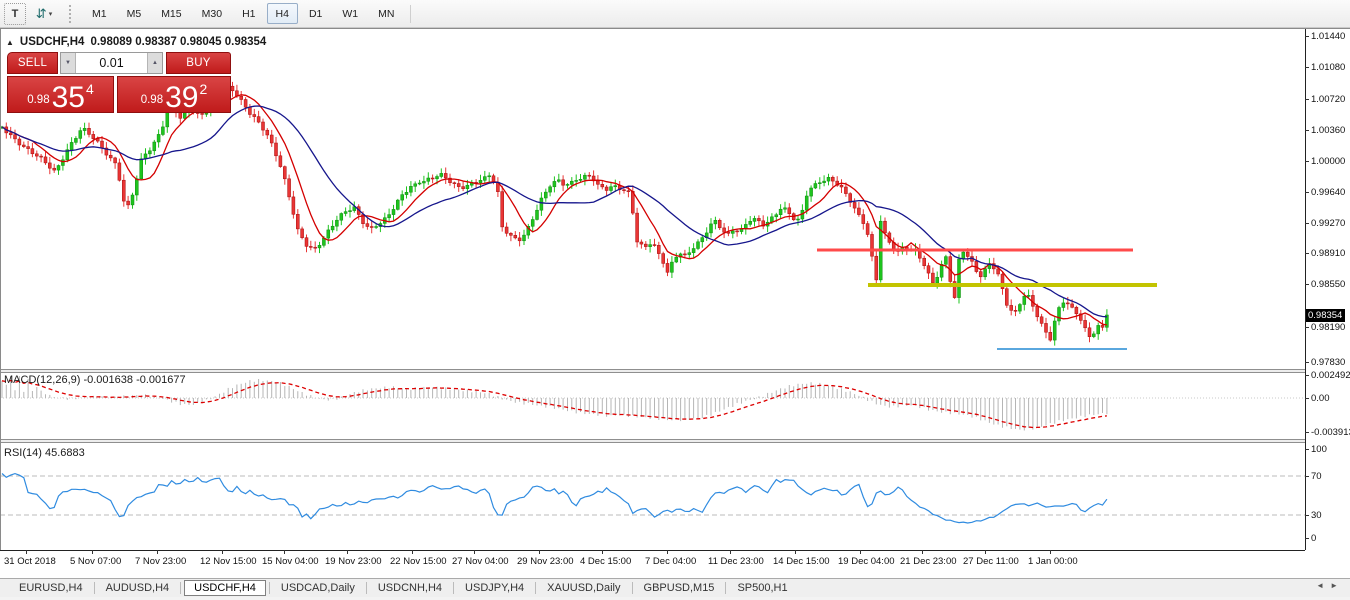 This screenshot has width=1350, height=600. What do you see at coordinates (99, 13) in the screenshot?
I see `timeframe-button-m1: M1` at bounding box center [99, 13].